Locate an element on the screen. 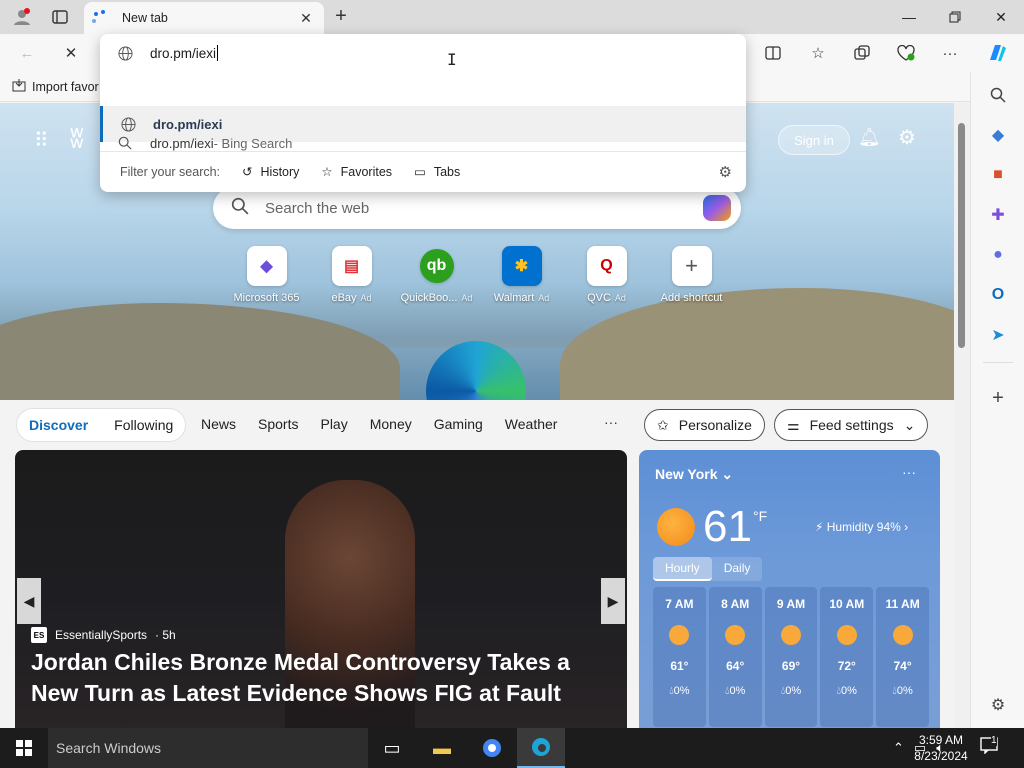 Image resolution: width=1024 pixels, height=768 pixels. carousel-next-button: ▶ is located at coordinates (613, 601).